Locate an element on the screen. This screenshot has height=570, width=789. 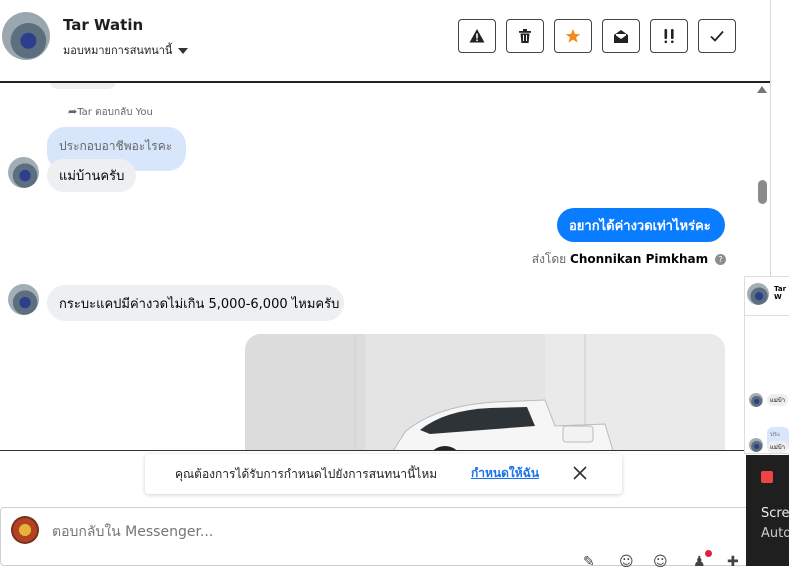
check-icon is located at coordinates (717, 36).